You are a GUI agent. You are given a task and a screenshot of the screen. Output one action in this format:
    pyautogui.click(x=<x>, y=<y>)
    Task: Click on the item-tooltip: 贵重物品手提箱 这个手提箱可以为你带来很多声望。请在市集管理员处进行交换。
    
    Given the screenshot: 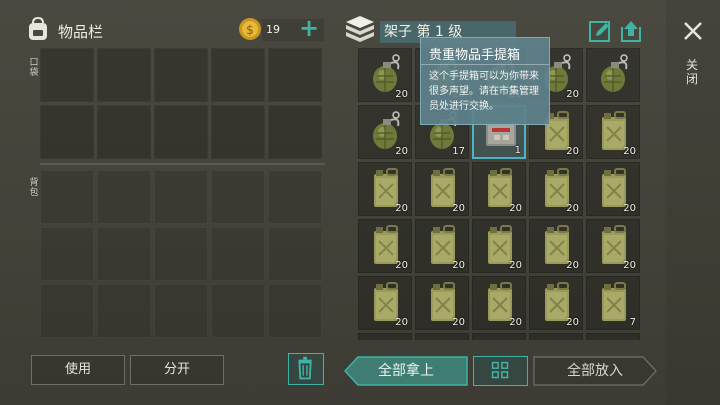 What is the action you would take?
    pyautogui.click(x=485, y=81)
    